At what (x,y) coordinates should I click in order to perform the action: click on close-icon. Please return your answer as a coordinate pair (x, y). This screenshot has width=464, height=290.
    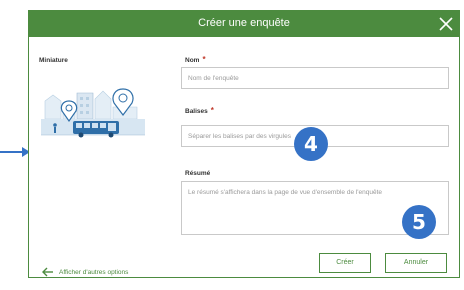
    Looking at the image, I should click on (446, 24).